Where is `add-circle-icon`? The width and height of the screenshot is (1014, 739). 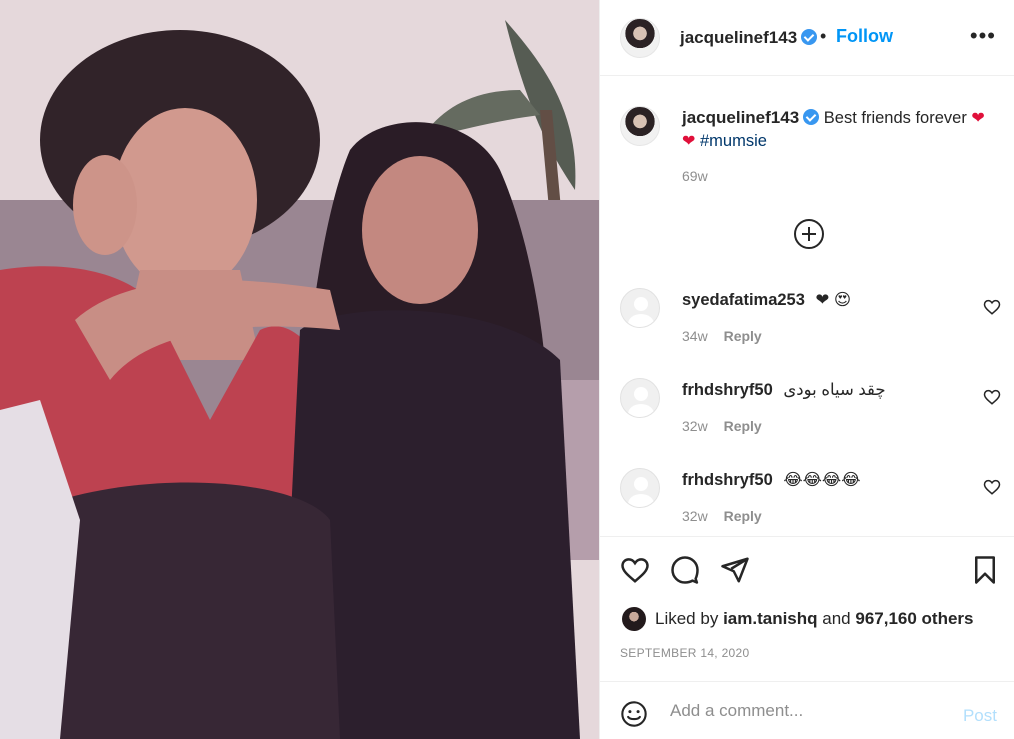 add-circle-icon is located at coordinates (809, 234).